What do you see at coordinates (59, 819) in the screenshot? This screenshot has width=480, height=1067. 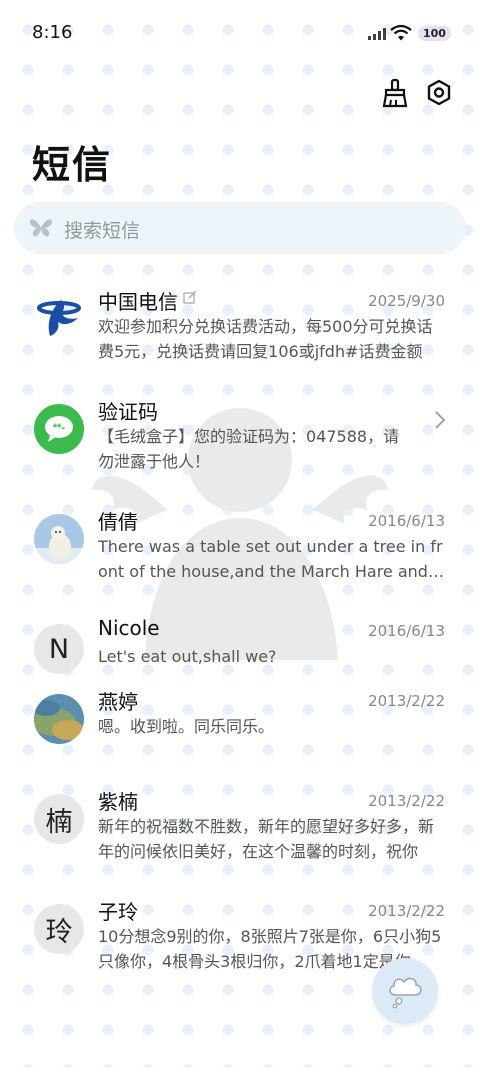 I see `avatar: 楠` at bounding box center [59, 819].